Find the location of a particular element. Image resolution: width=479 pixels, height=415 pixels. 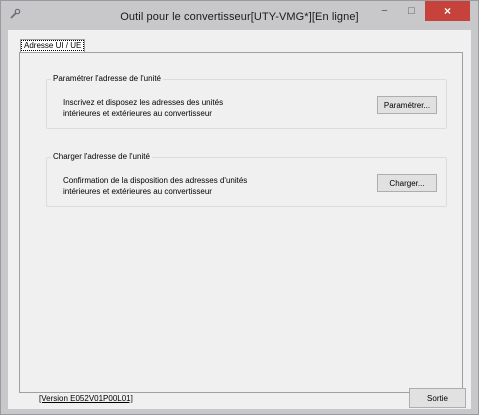

exit-button: Sortie is located at coordinates (437, 398).